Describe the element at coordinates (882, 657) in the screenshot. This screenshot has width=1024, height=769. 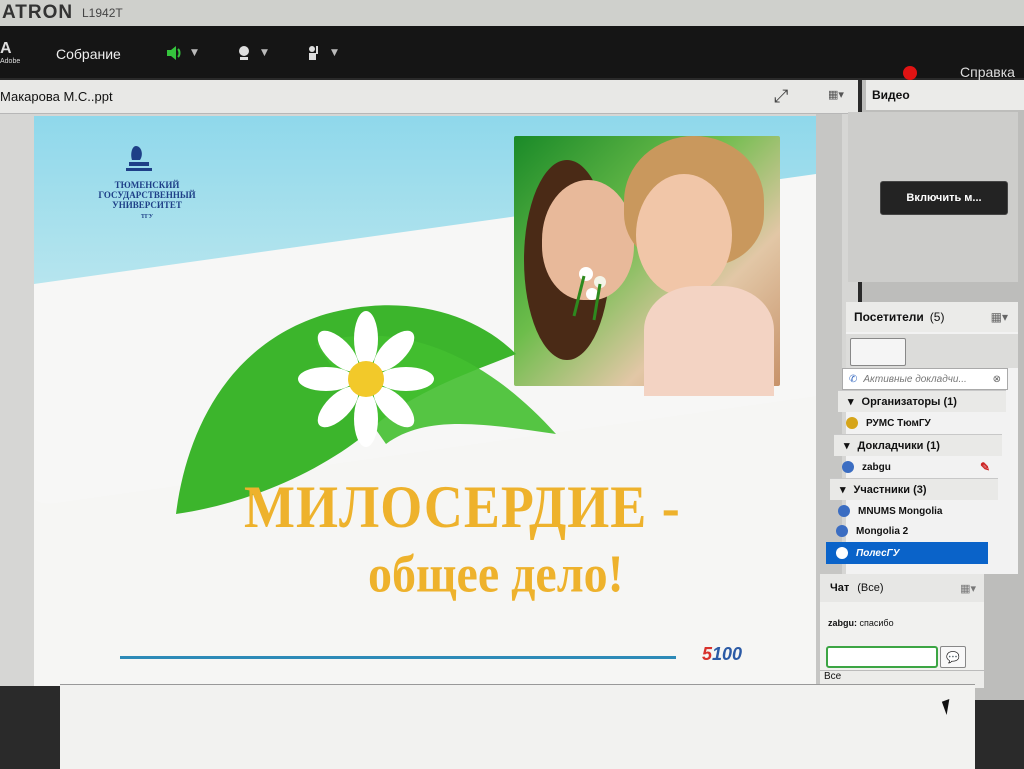
I see `chat-input` at that location.